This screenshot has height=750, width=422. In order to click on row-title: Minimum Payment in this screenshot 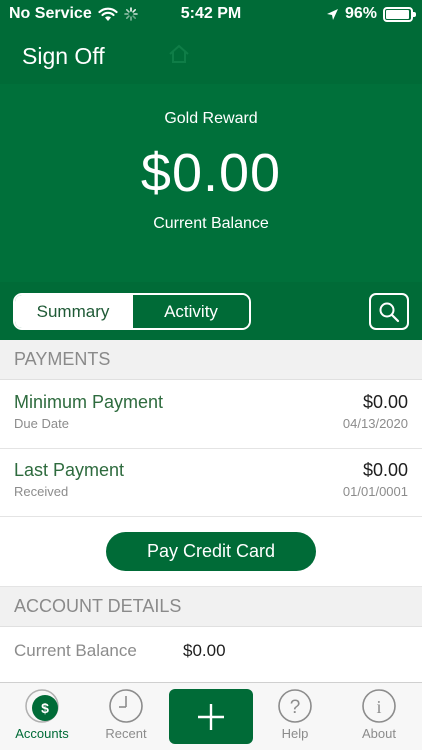, I will do `click(89, 402)`.